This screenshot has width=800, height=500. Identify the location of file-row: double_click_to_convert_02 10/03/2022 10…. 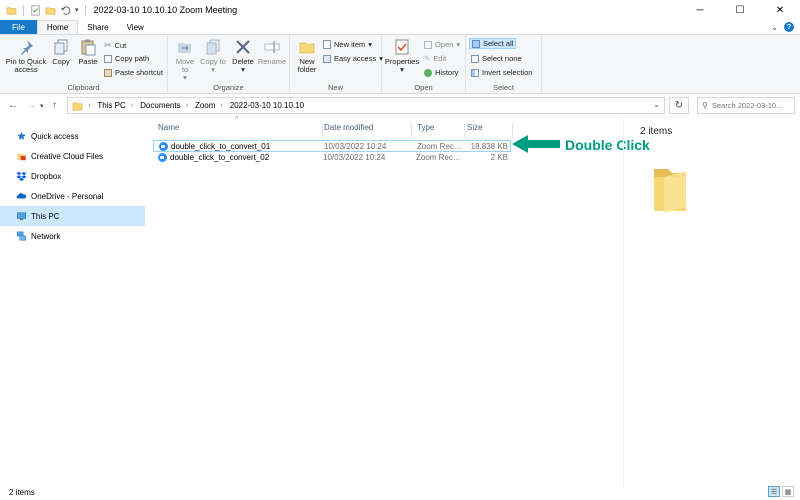
(332, 158).